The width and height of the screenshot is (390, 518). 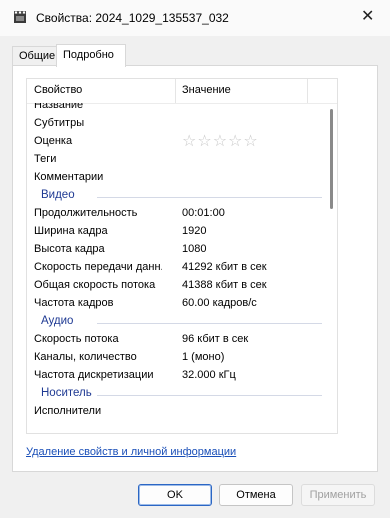 What do you see at coordinates (203, 357) in the screenshot?
I see `property-value: 1 (моно)` at bounding box center [203, 357].